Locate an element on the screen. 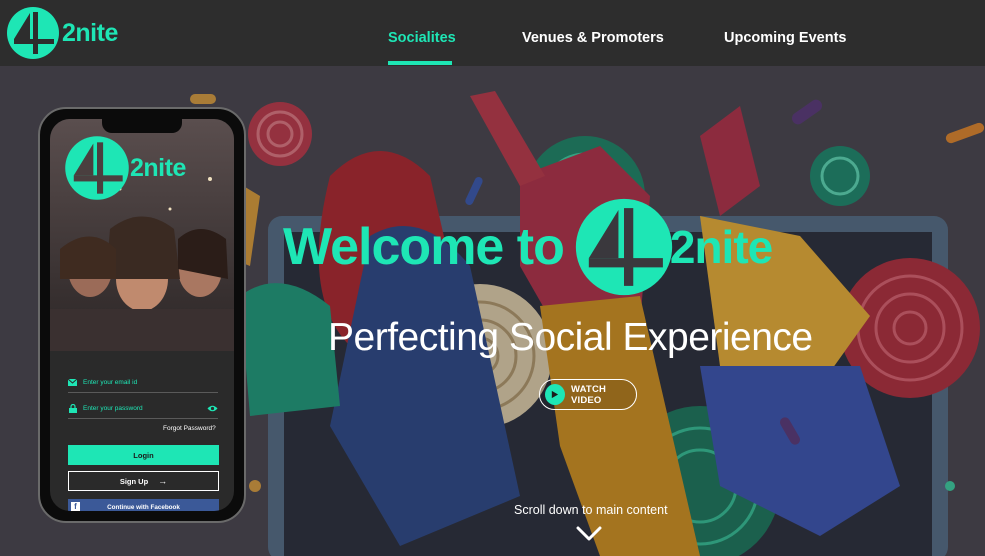 Image resolution: width=985 pixels, height=556 pixels. facebook-label: Continue with Facebook is located at coordinates (143, 507).